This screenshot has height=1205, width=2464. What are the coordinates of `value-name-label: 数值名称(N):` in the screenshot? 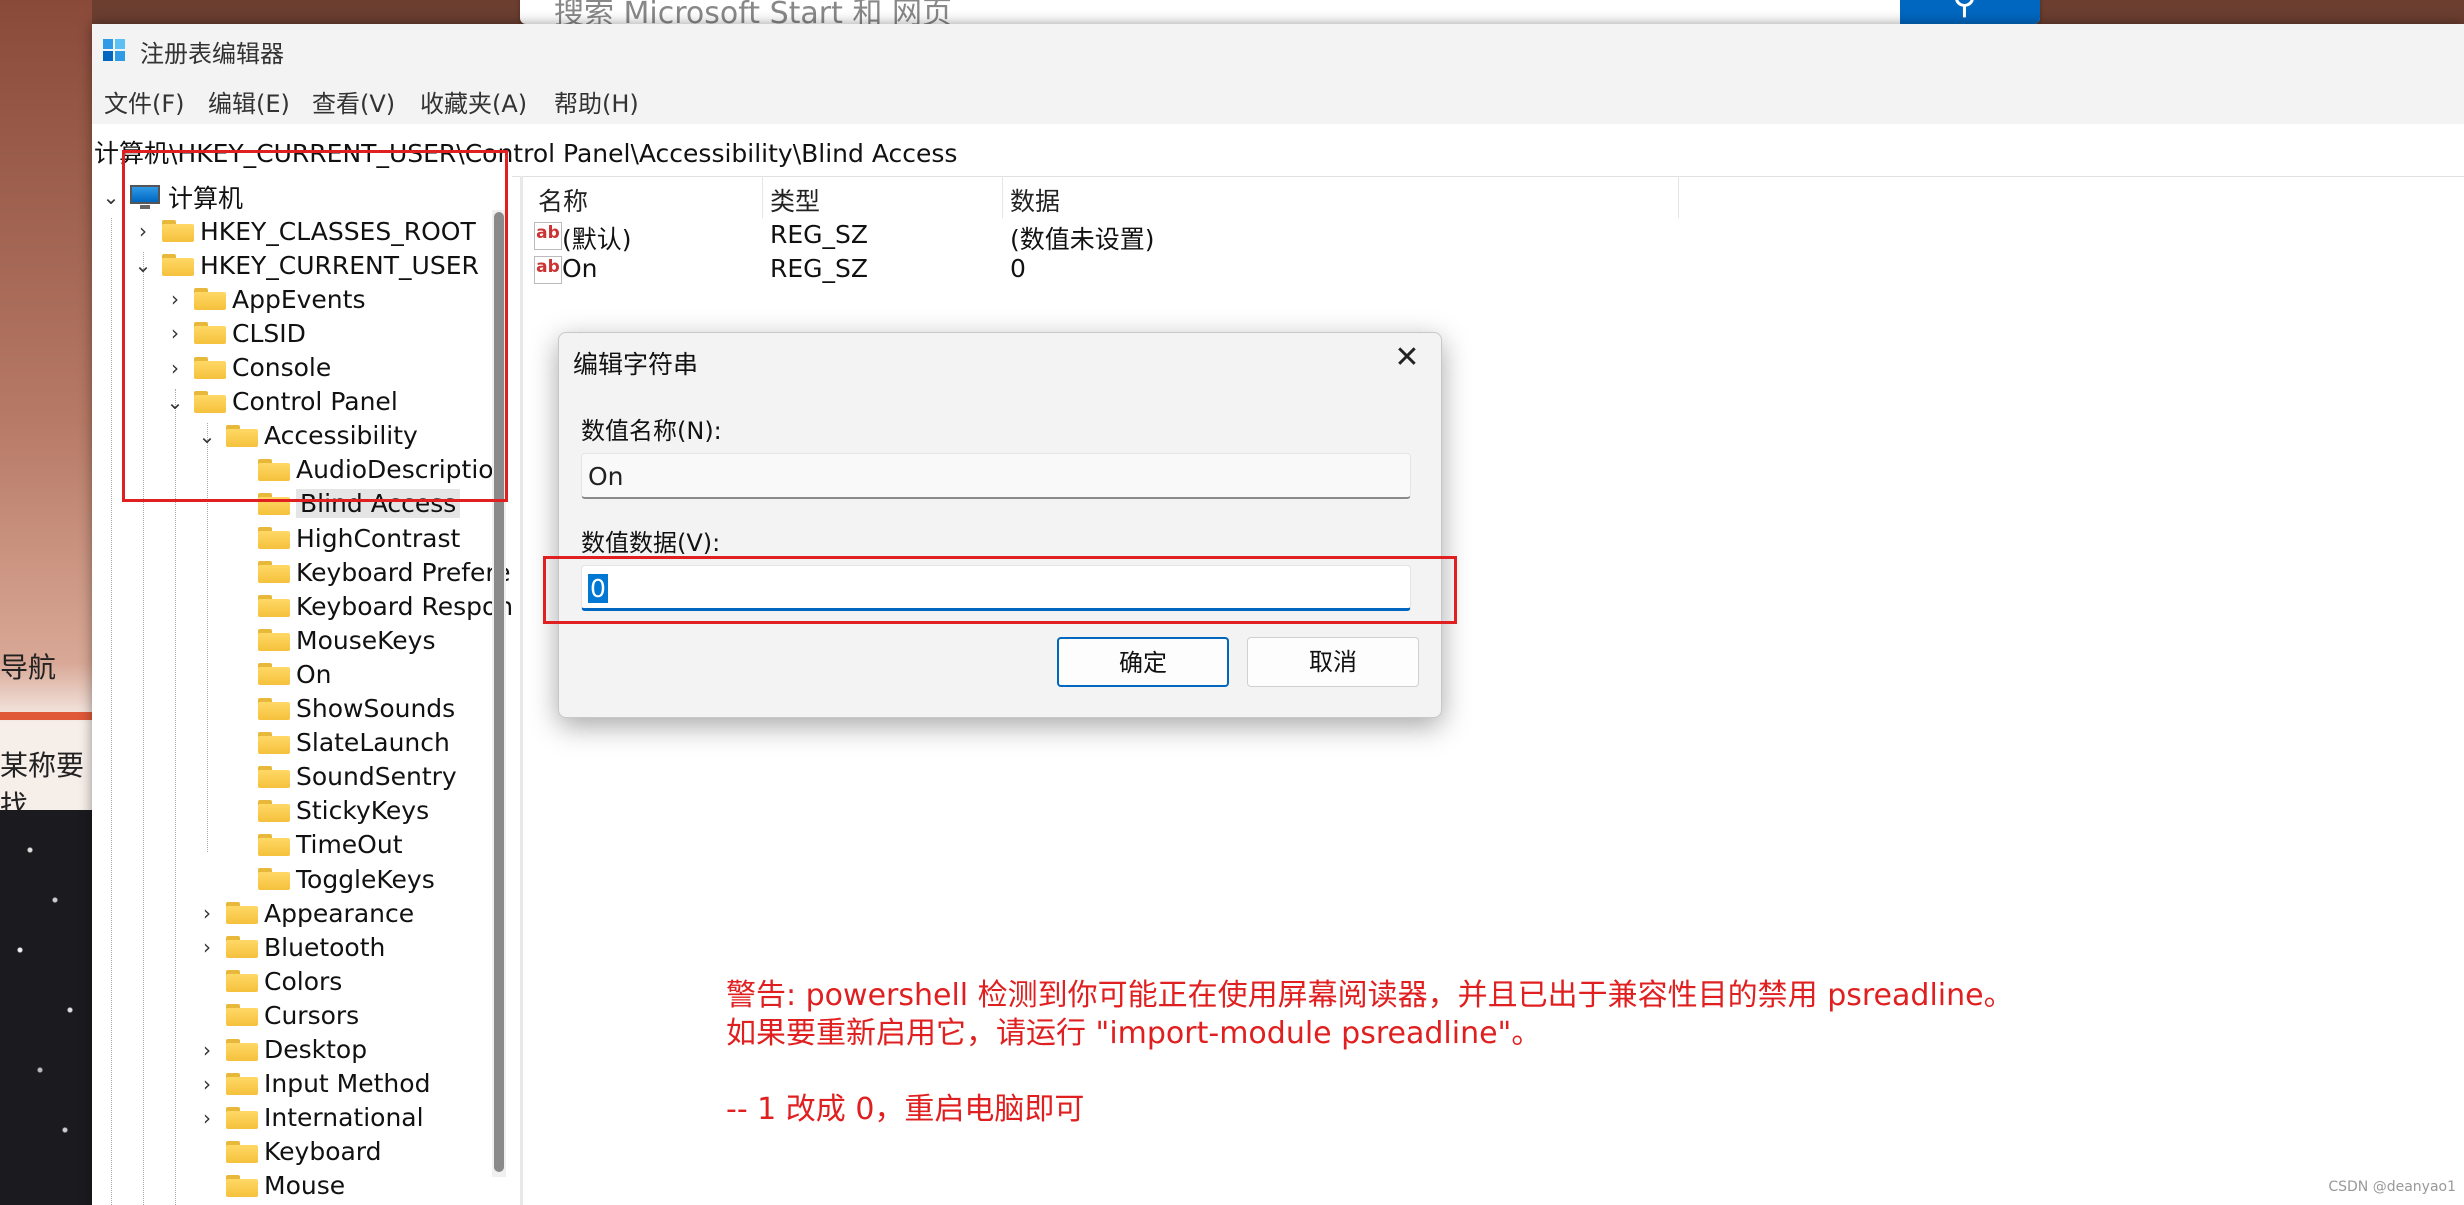 It's located at (651, 431).